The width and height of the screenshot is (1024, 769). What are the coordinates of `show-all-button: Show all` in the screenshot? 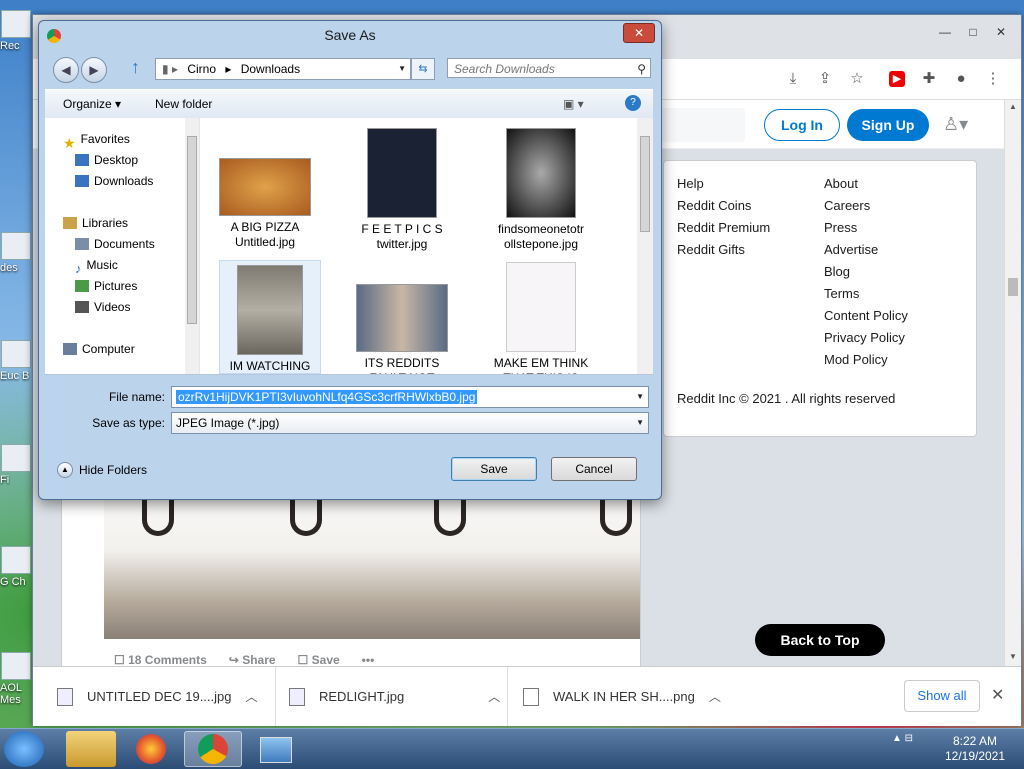 It's located at (942, 696).